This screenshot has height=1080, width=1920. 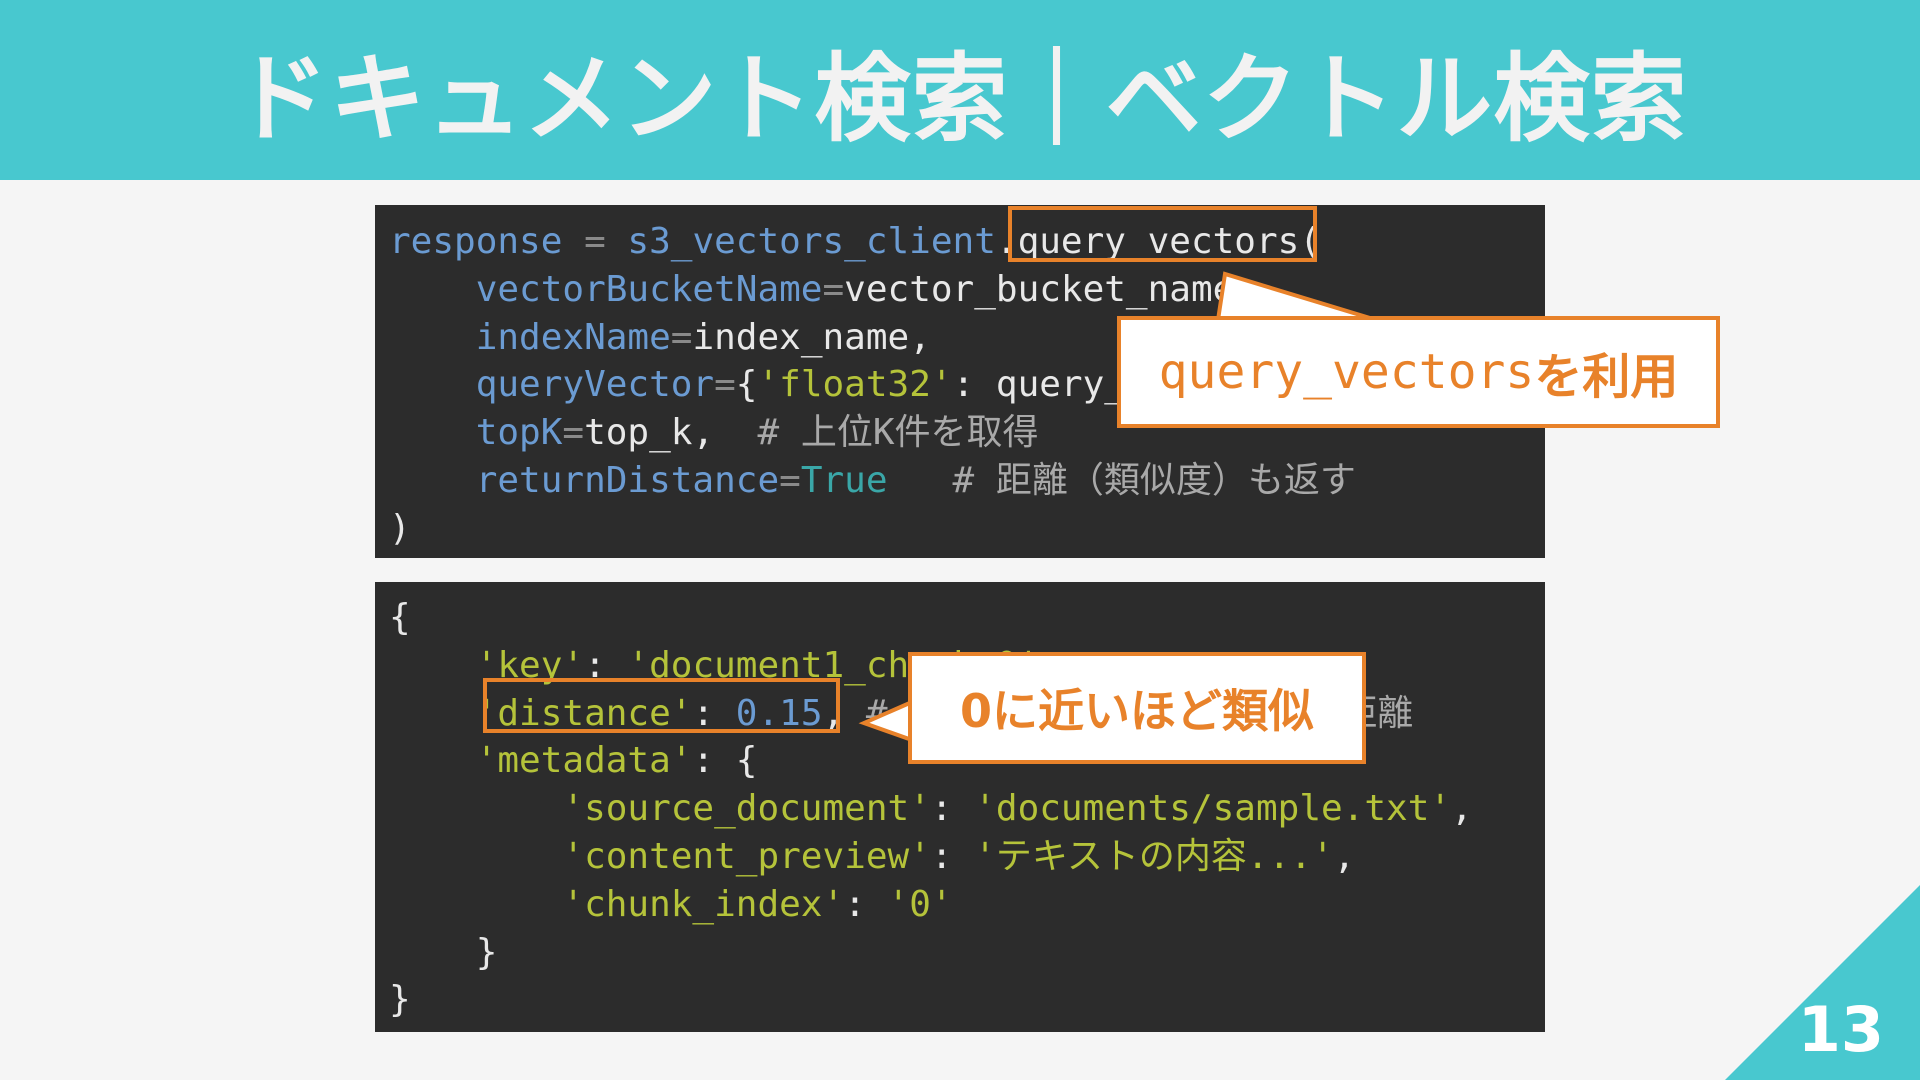 I want to click on code-token: response, so click(x=476, y=241).